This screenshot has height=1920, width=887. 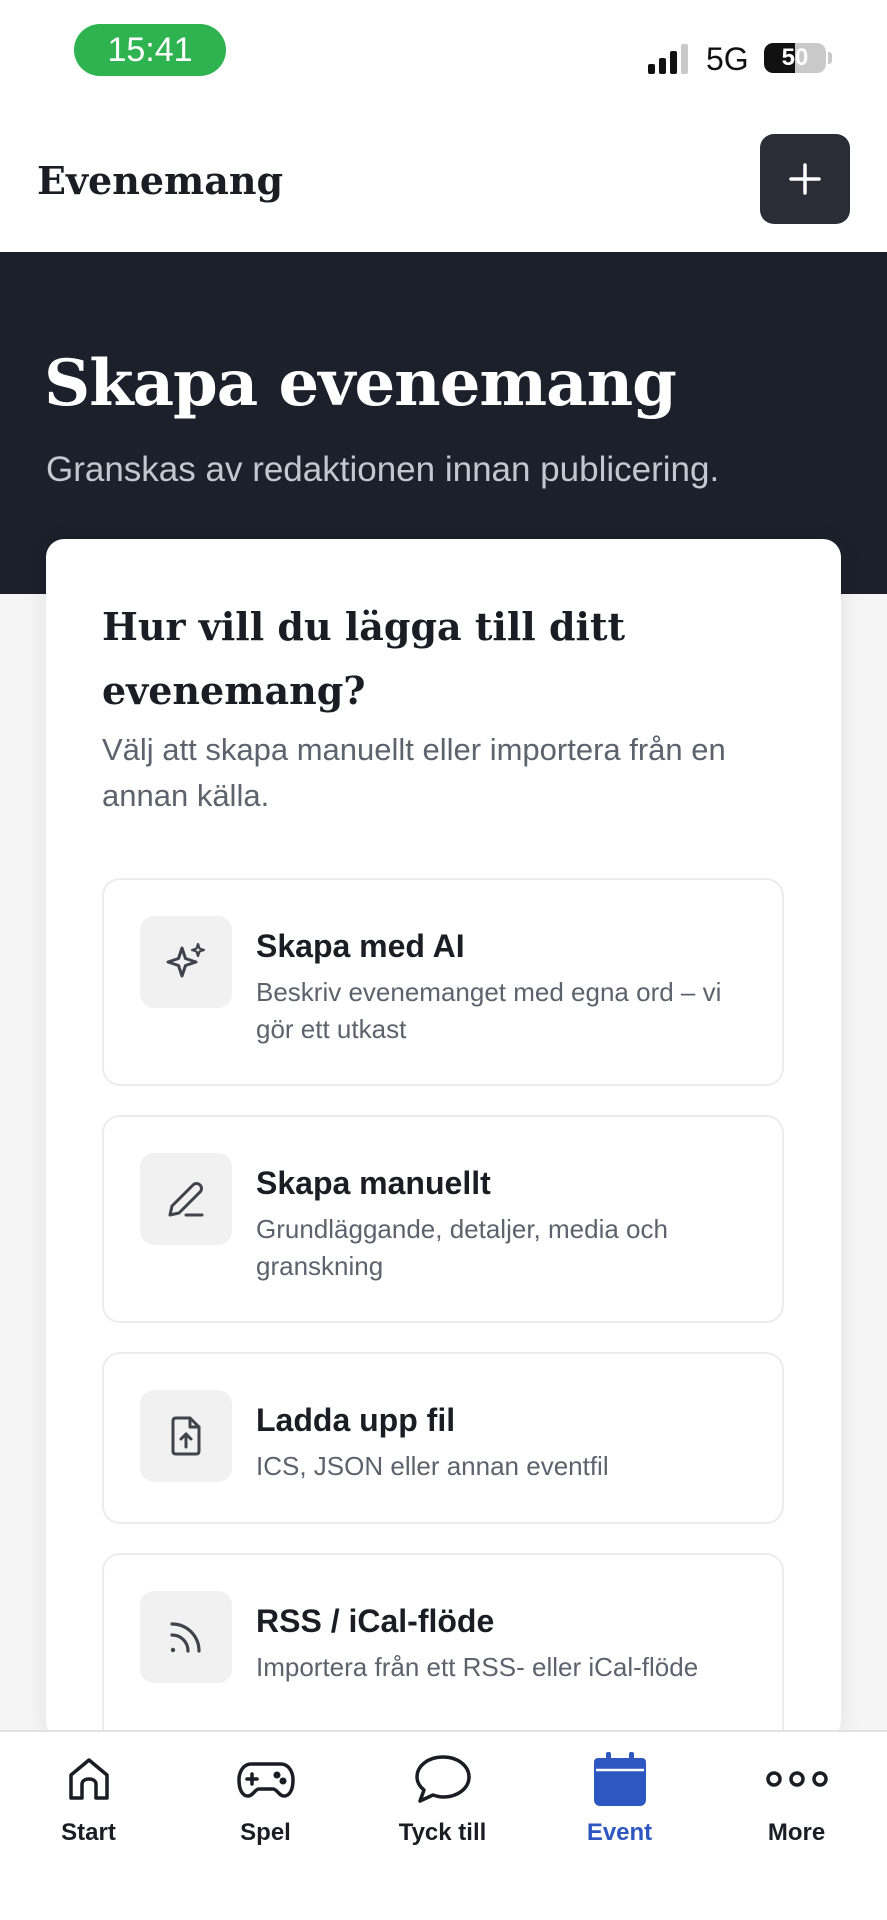 I want to click on battery-icon: 50, so click(x=795, y=58).